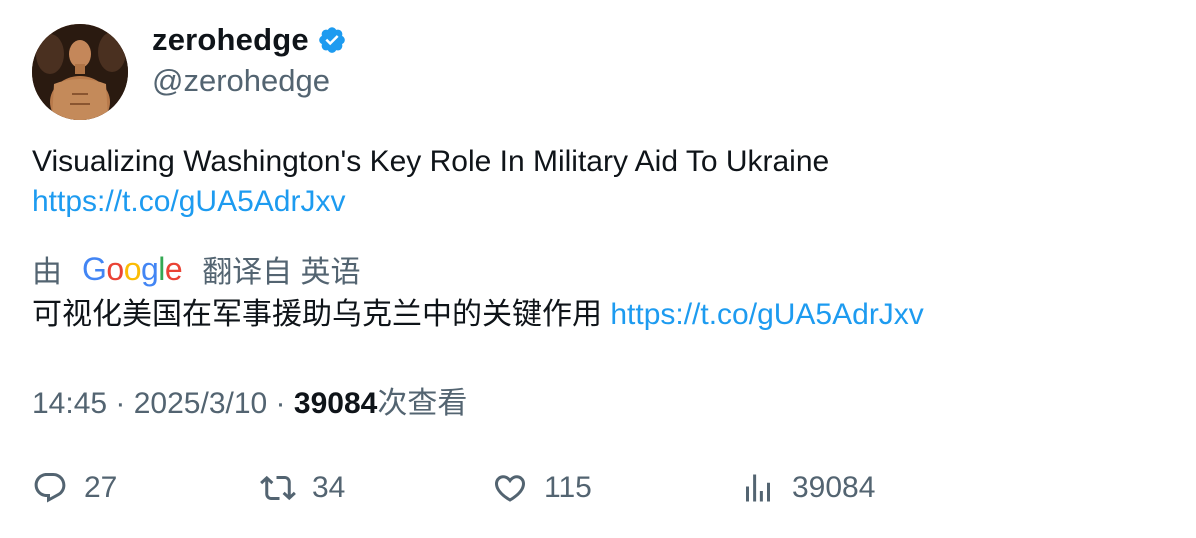 The image size is (1196, 538). I want to click on tweet-date: 2025/3/10, so click(200, 403).